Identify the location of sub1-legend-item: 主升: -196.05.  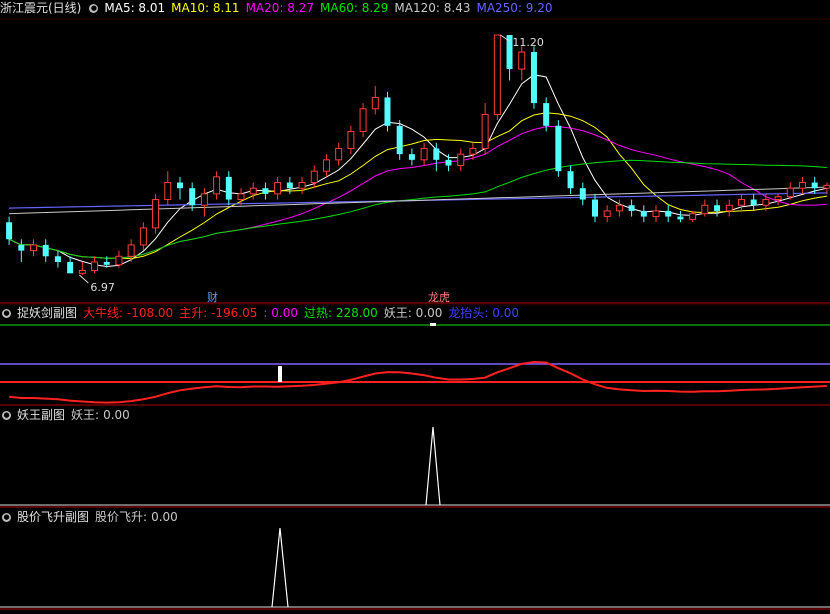
(218, 313).